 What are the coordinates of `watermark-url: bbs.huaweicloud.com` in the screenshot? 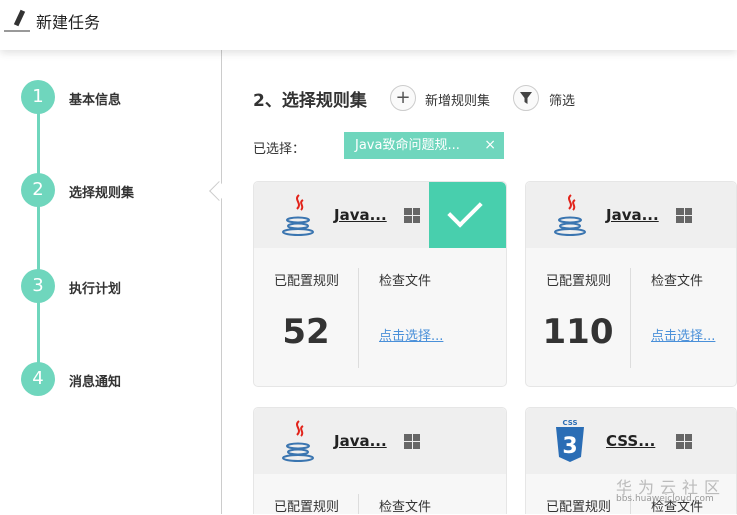 It's located at (665, 499).